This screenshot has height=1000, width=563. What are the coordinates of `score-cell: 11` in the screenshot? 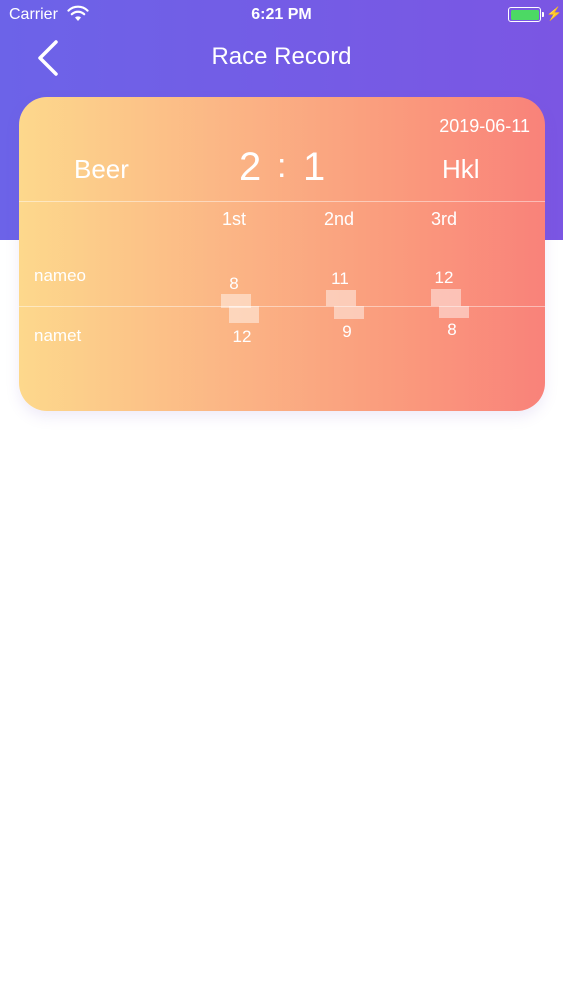 It's located at (340, 278).